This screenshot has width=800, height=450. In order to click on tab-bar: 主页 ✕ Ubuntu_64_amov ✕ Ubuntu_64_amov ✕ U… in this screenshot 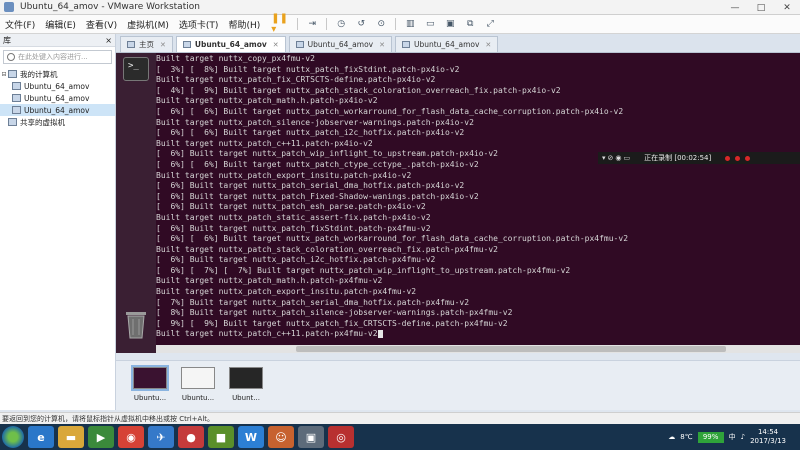, I will do `click(458, 43)`.